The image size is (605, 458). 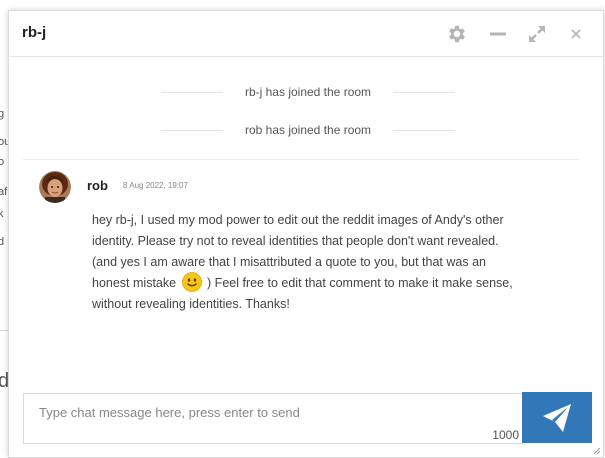 I want to click on system-message: rob has joined the room, so click(x=308, y=130).